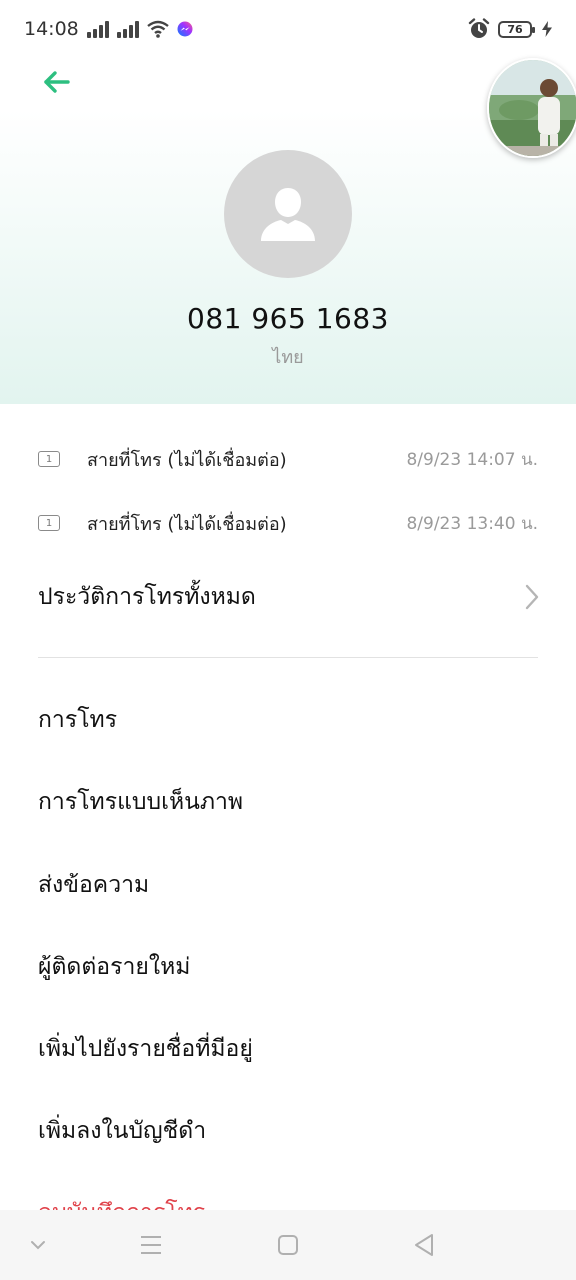 The image size is (576, 1280). I want to click on all-call-history-label: ประวัติการโทรทั้งหมด, so click(147, 597).